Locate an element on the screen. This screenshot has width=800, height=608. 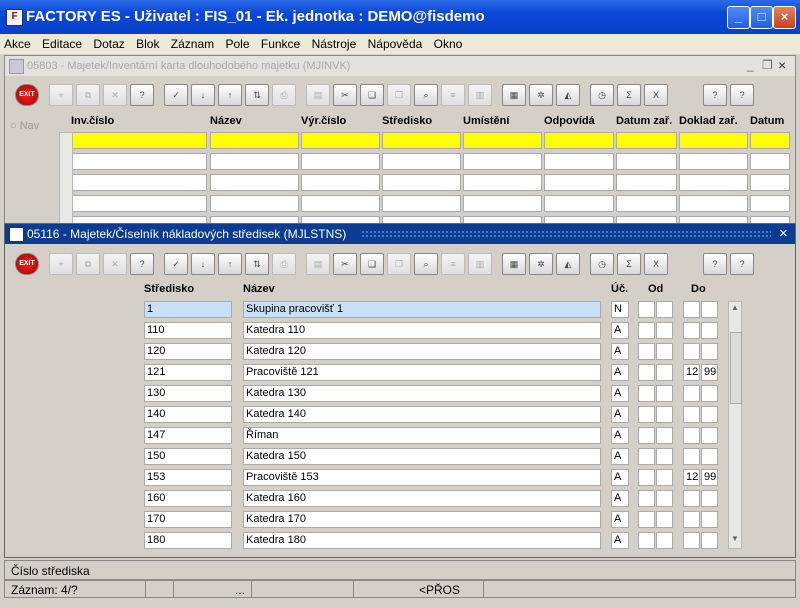
bg-scrollbar is located at coordinates (66, 178).